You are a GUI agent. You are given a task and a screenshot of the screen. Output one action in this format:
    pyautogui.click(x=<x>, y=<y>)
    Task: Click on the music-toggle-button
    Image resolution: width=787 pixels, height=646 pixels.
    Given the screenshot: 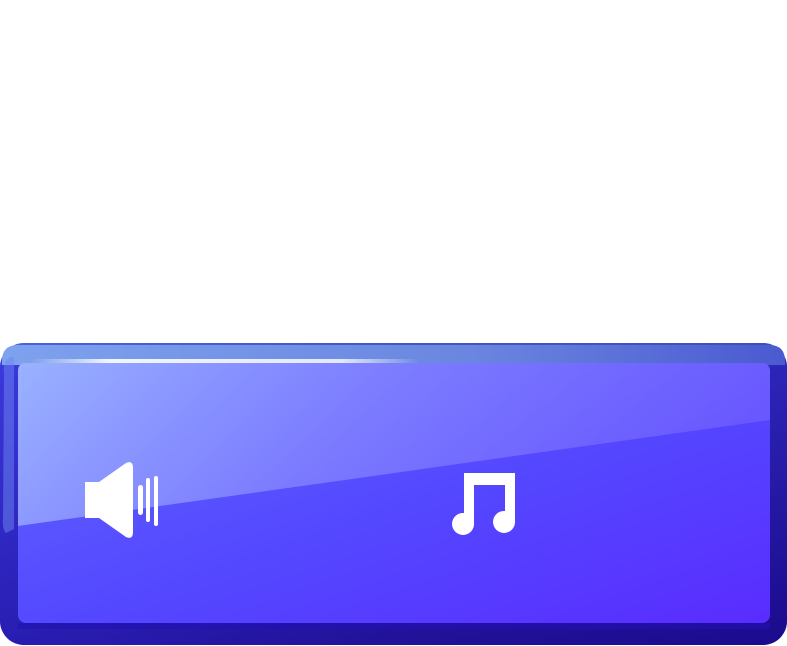 What is the action you would take?
    pyautogui.click(x=484, y=504)
    